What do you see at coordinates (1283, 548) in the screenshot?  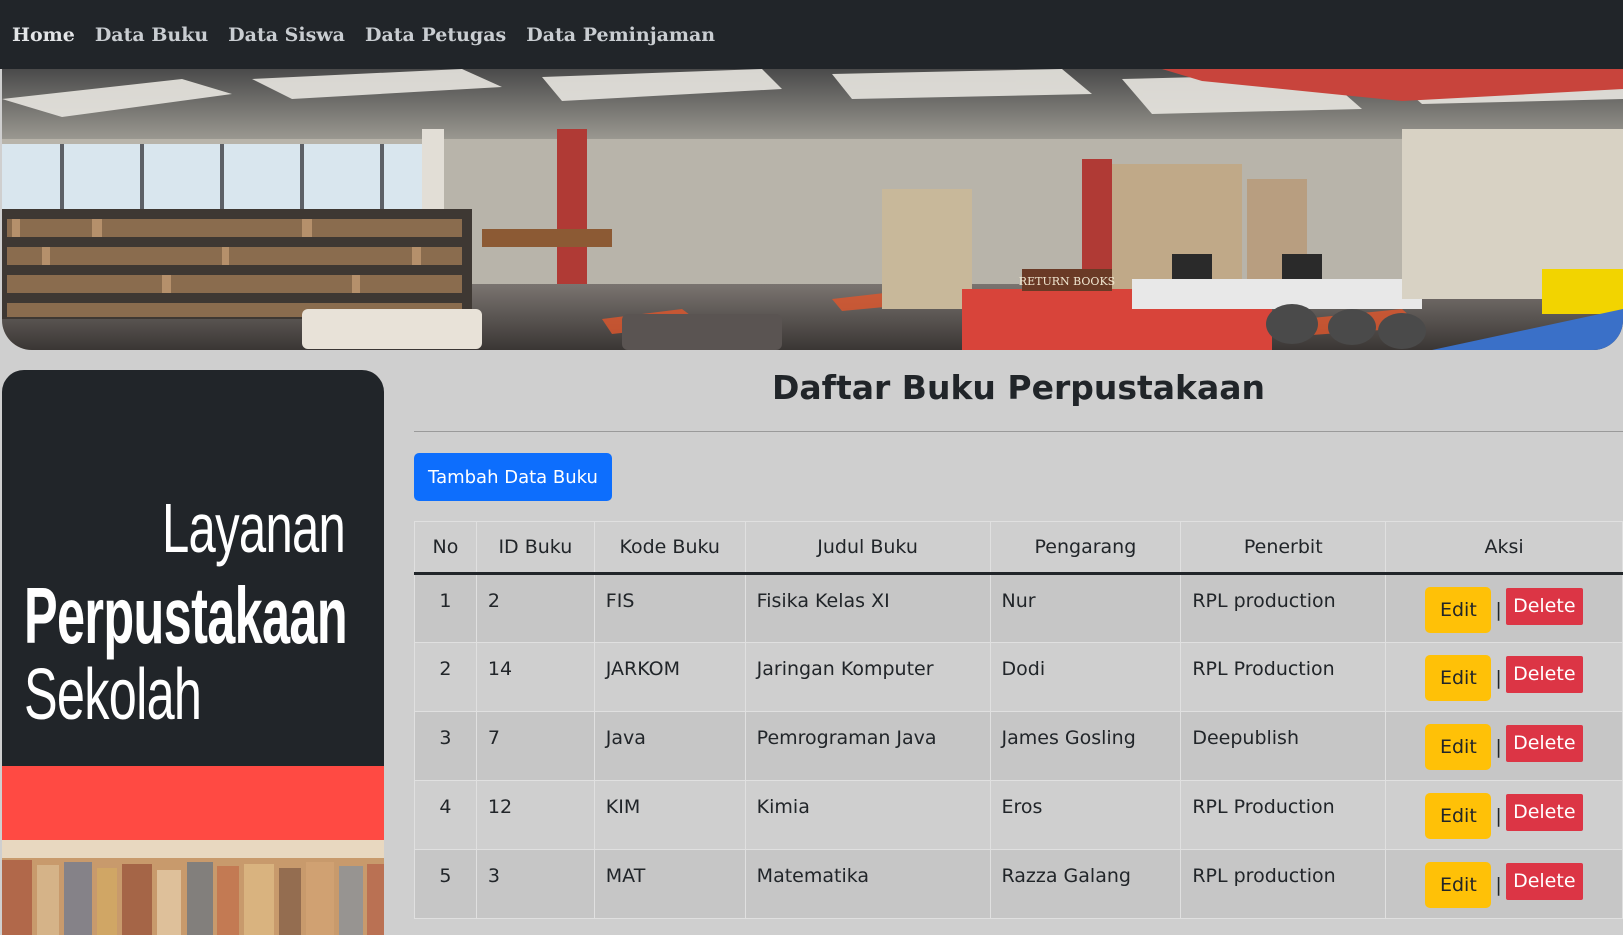 I see `header-penerbit: Penerbit` at bounding box center [1283, 548].